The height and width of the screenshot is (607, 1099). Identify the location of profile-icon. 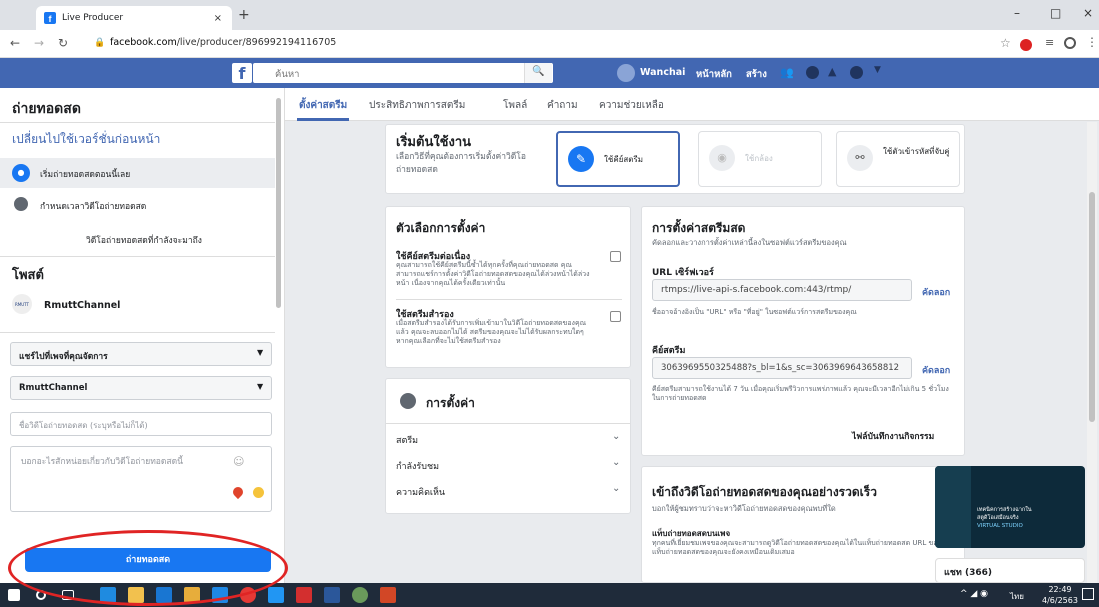
(1070, 43).